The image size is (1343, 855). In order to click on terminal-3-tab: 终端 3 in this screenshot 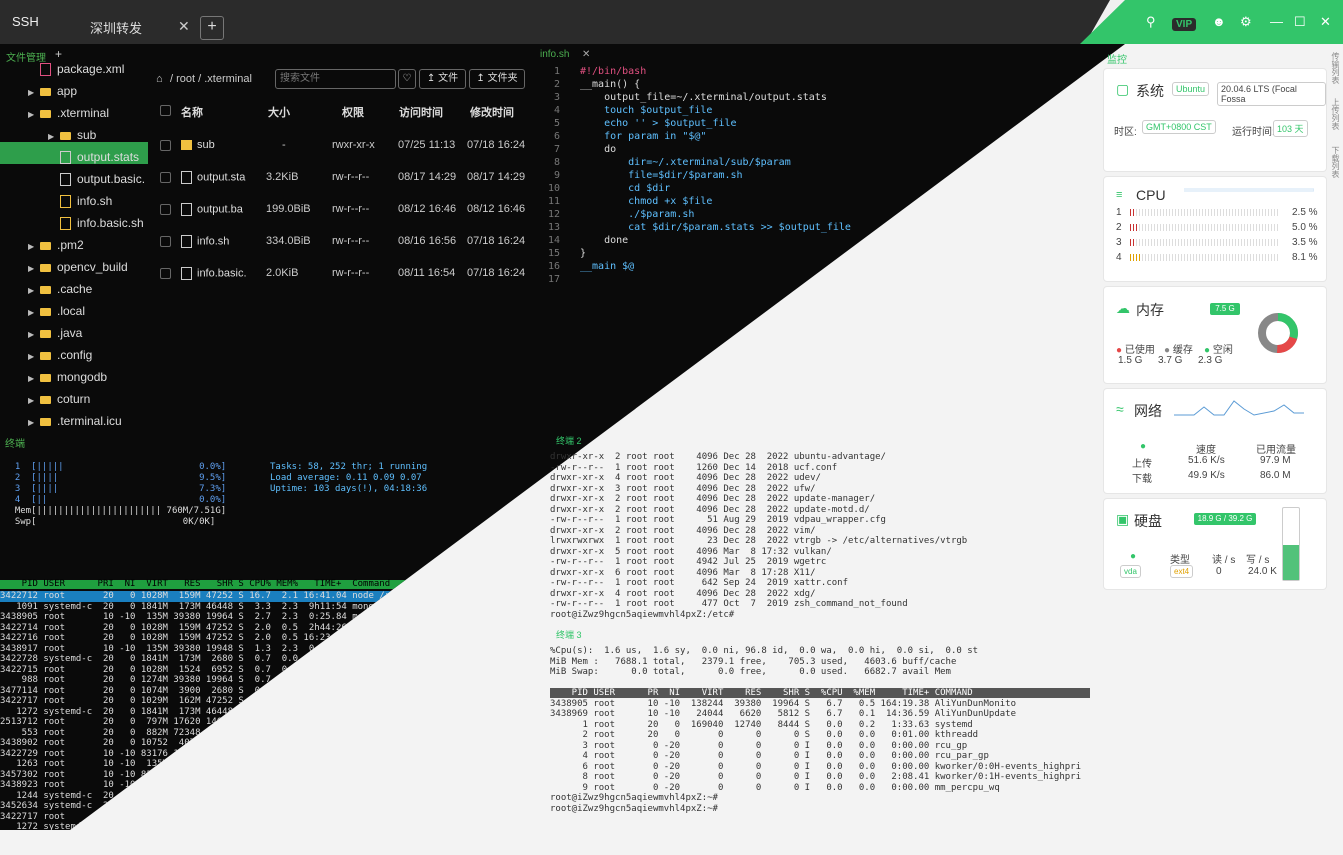, I will do `click(569, 635)`.